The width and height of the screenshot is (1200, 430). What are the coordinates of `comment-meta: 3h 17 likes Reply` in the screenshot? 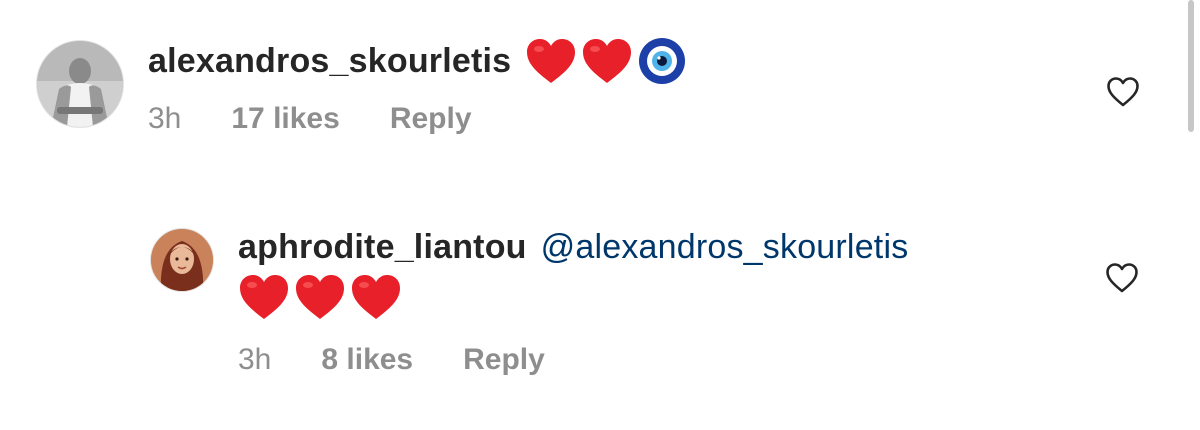 It's located at (419, 119).